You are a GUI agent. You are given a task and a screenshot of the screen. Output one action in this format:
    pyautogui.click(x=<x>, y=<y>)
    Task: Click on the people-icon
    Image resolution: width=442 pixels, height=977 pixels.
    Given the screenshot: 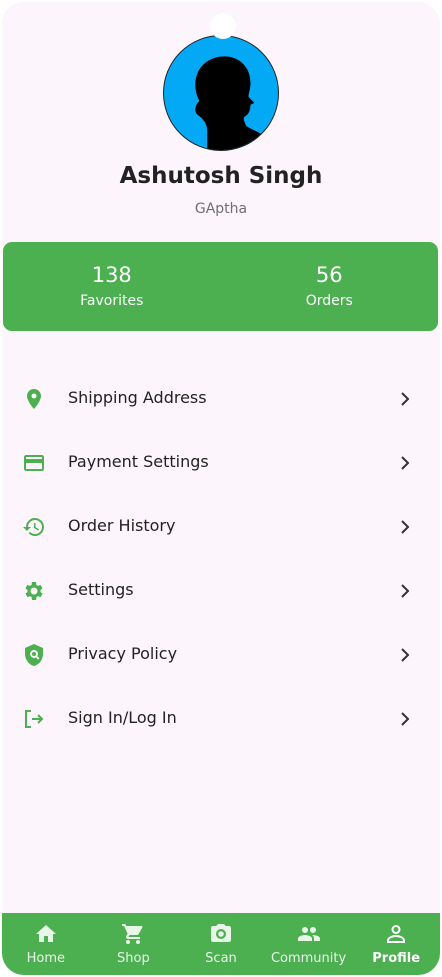 What is the action you would take?
    pyautogui.click(x=309, y=934)
    